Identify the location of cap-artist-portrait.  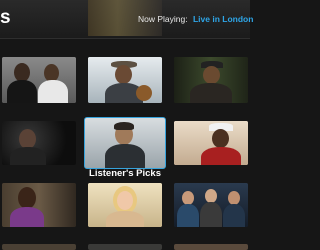
(211, 80).